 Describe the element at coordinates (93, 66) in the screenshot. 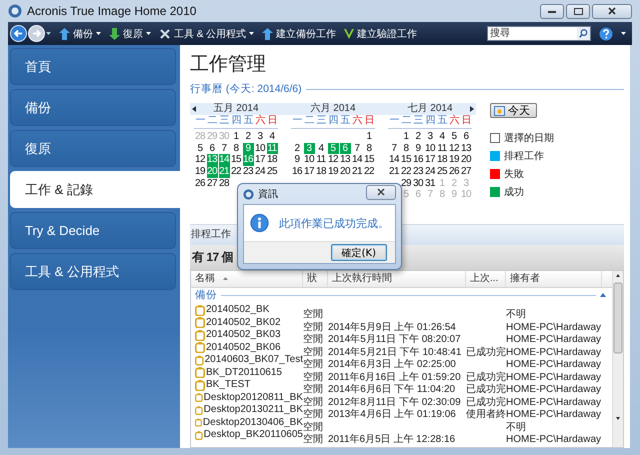

I see `sidebar-item: 首頁` at that location.